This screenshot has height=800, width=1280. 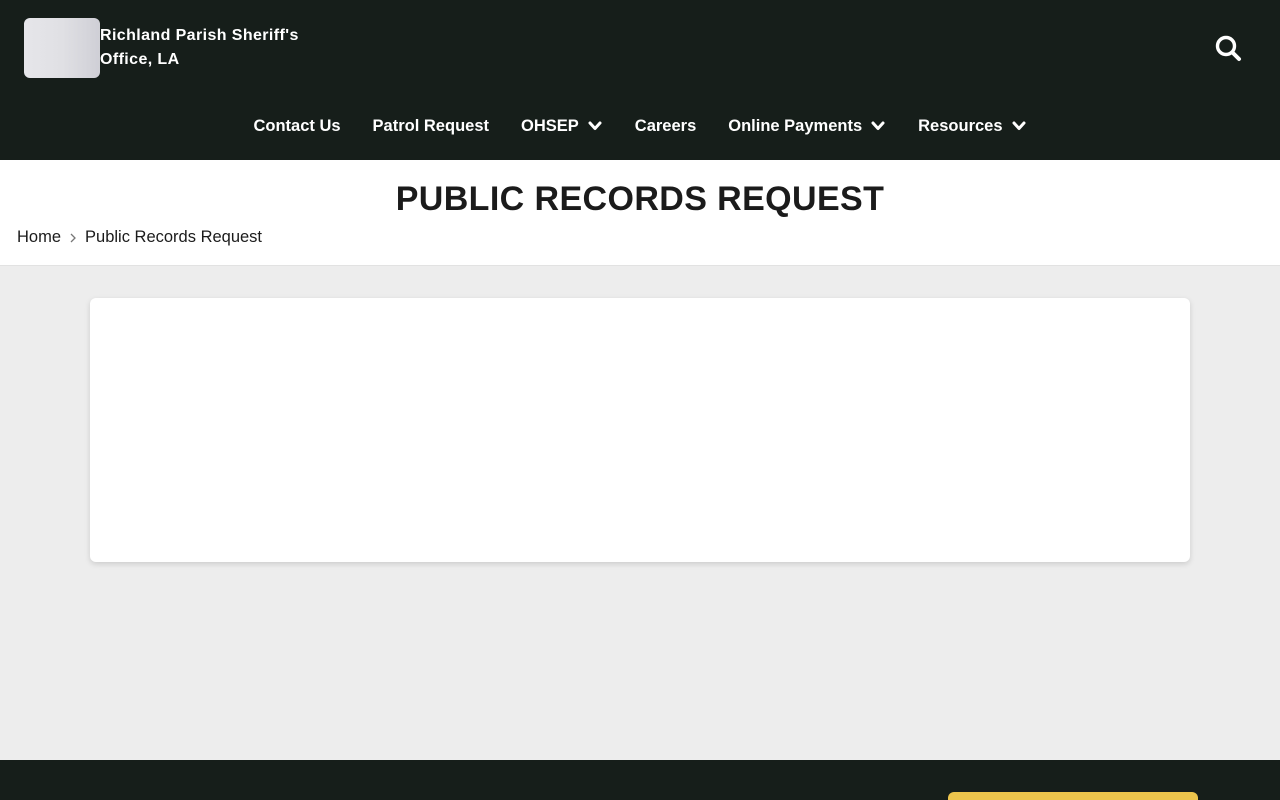 I want to click on nav-item-ohsep: OHSEP, so click(x=562, y=126).